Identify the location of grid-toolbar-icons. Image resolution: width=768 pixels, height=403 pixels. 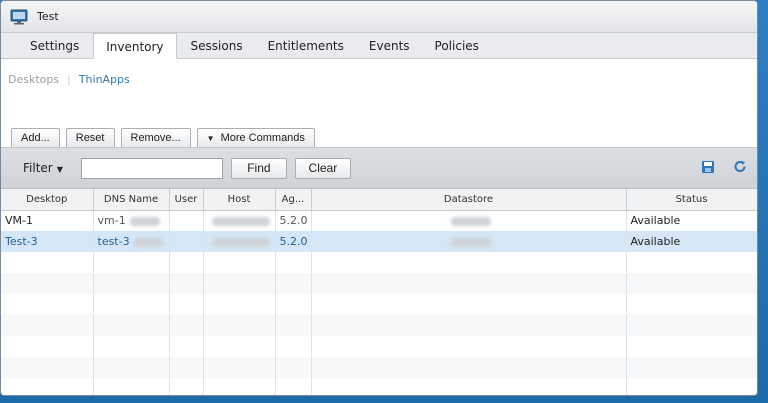
(724, 167).